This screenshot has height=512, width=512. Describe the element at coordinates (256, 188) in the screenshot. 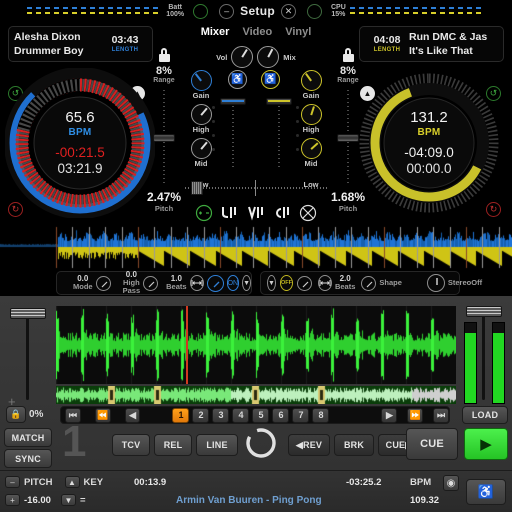

I see `crossfader` at that location.